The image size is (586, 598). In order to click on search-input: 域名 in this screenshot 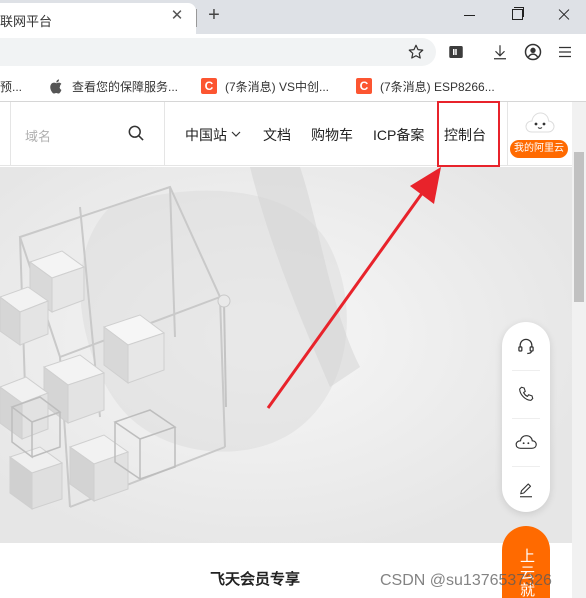, I will do `click(38, 135)`.